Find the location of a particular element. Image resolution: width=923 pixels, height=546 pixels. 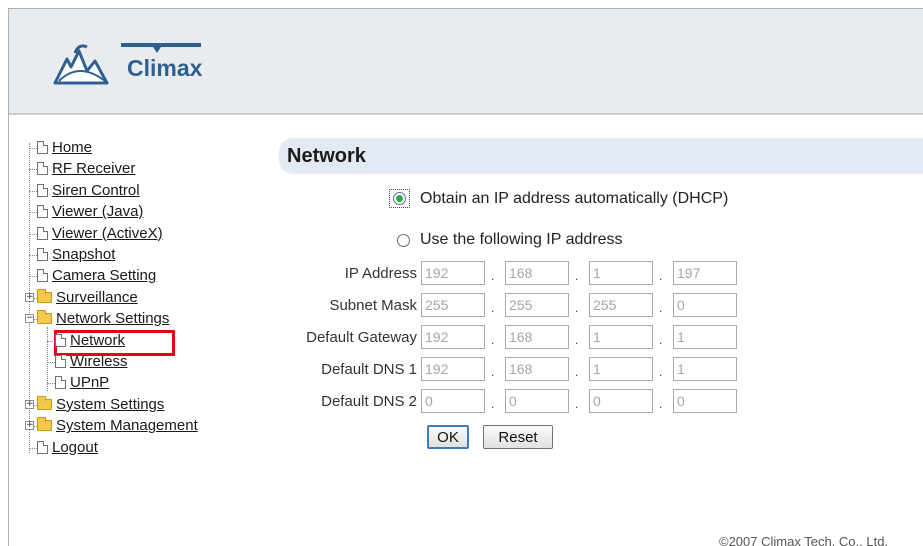

tree-link-network-settings: Network Settings is located at coordinates (112, 318).